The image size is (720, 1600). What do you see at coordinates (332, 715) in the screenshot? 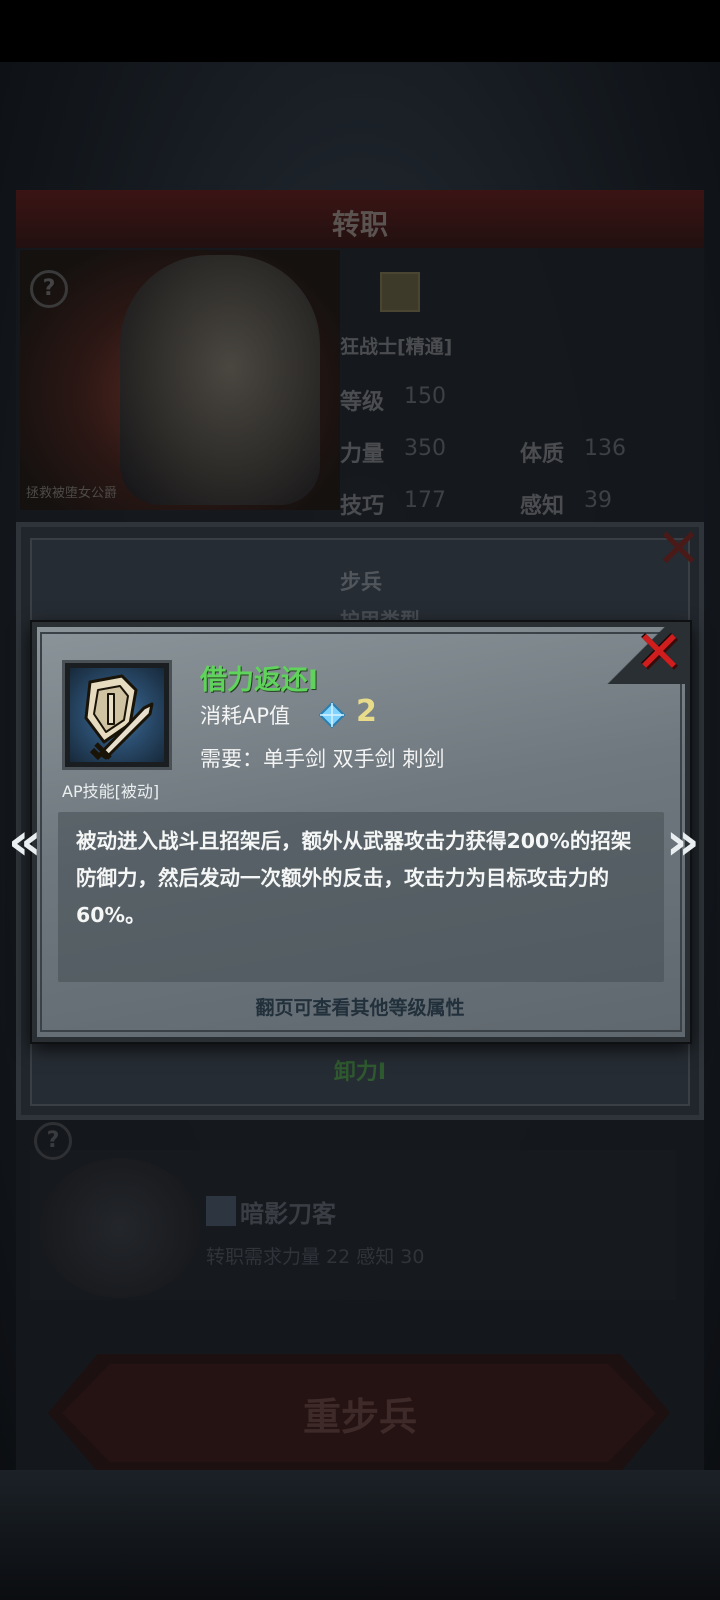
I see `ap-gem-icon` at bounding box center [332, 715].